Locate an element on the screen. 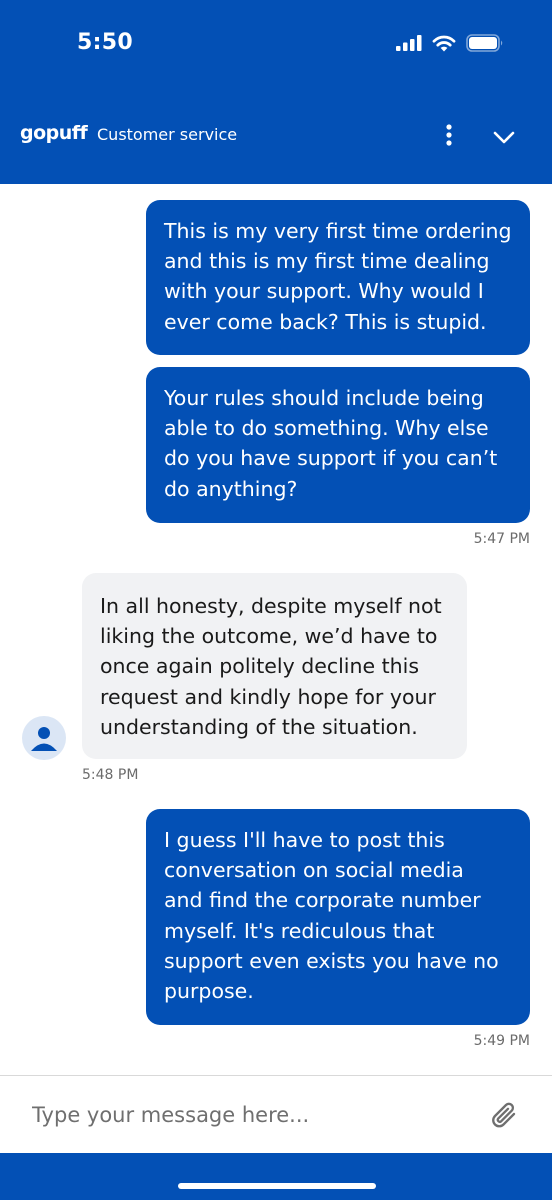 Image resolution: width=552 pixels, height=1200 pixels. more-vertical-icon is located at coordinates (449, 135).